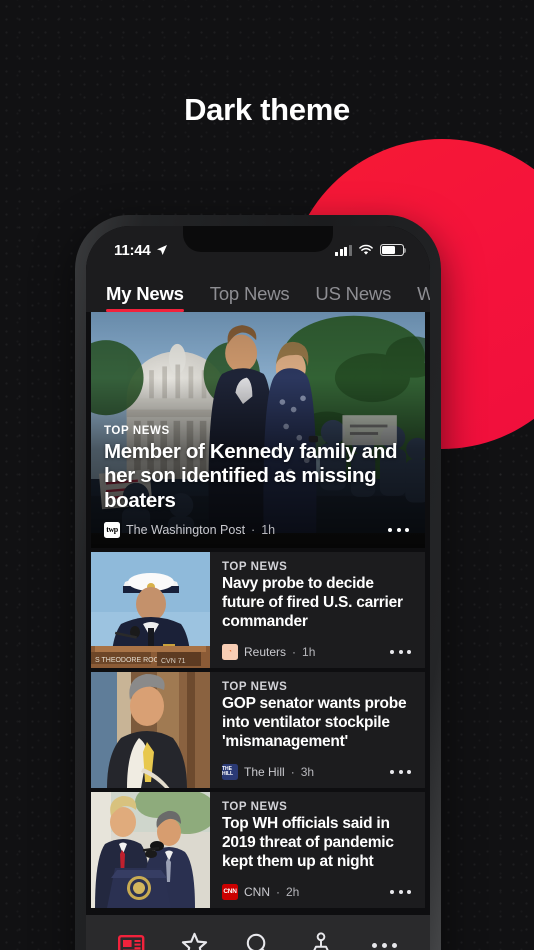  What do you see at coordinates (309, 652) in the screenshot?
I see `article-timestamp: 1h` at bounding box center [309, 652].